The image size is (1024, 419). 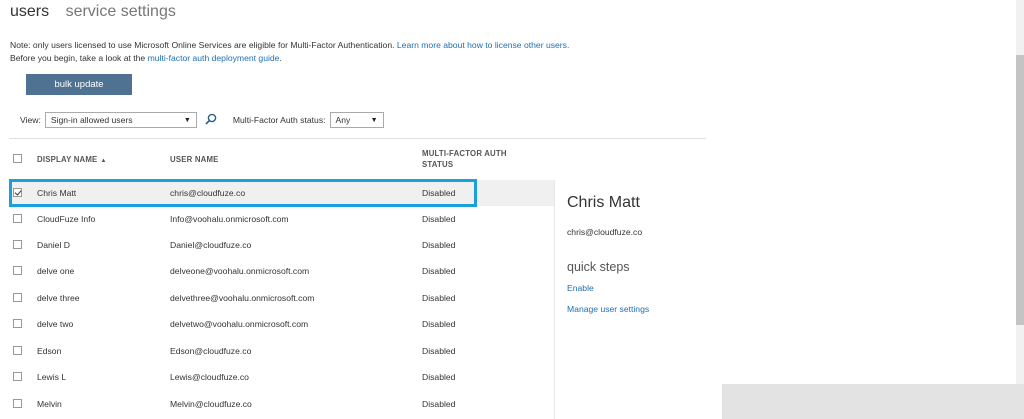 I want to click on table-row: Lewis L Lewis@cloudfuze.co Disabled, so click(x=281, y=377).